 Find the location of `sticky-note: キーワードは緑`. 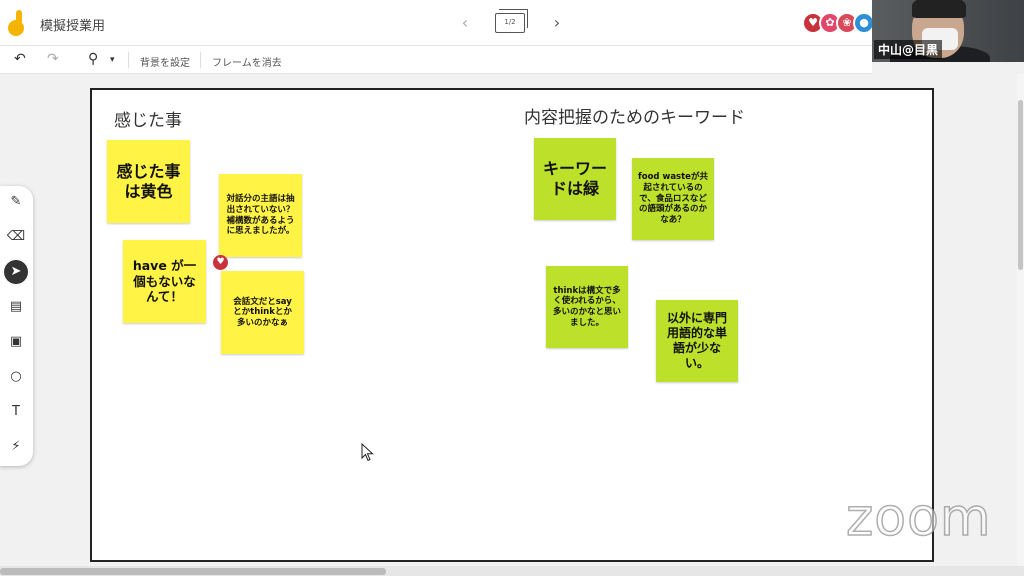

sticky-note: キーワードは緑 is located at coordinates (575, 179).